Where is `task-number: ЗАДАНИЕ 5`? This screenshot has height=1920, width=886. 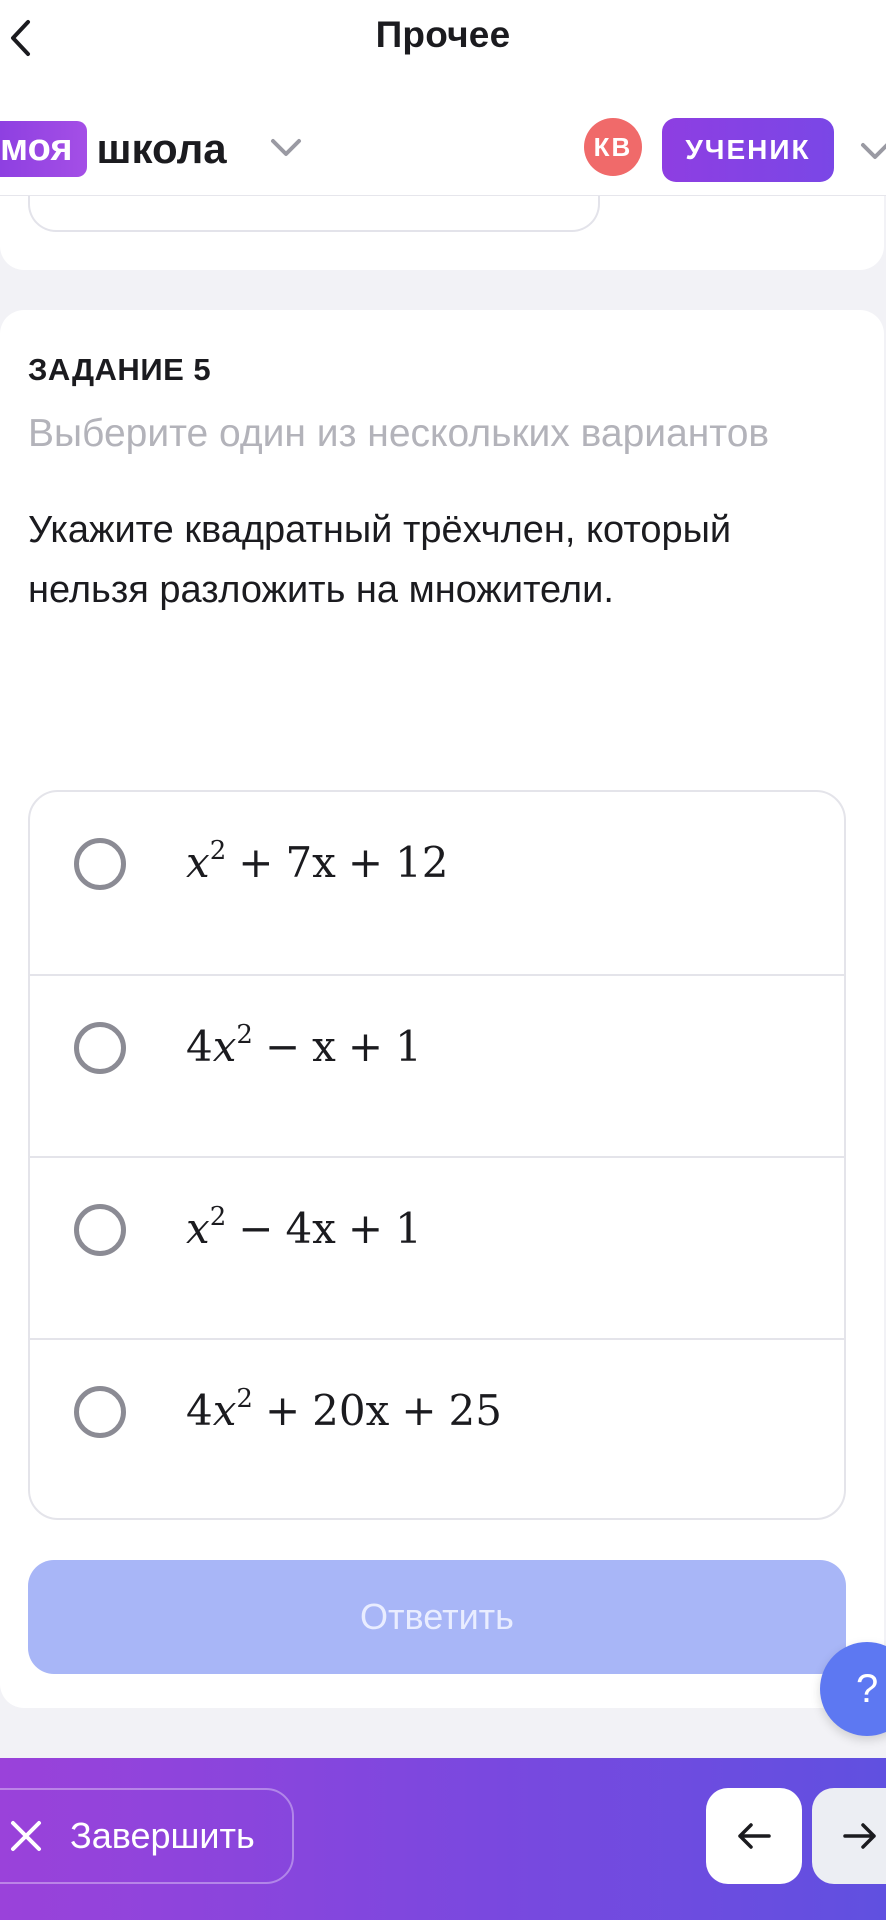 task-number: ЗАДАНИЕ 5 is located at coordinates (120, 369).